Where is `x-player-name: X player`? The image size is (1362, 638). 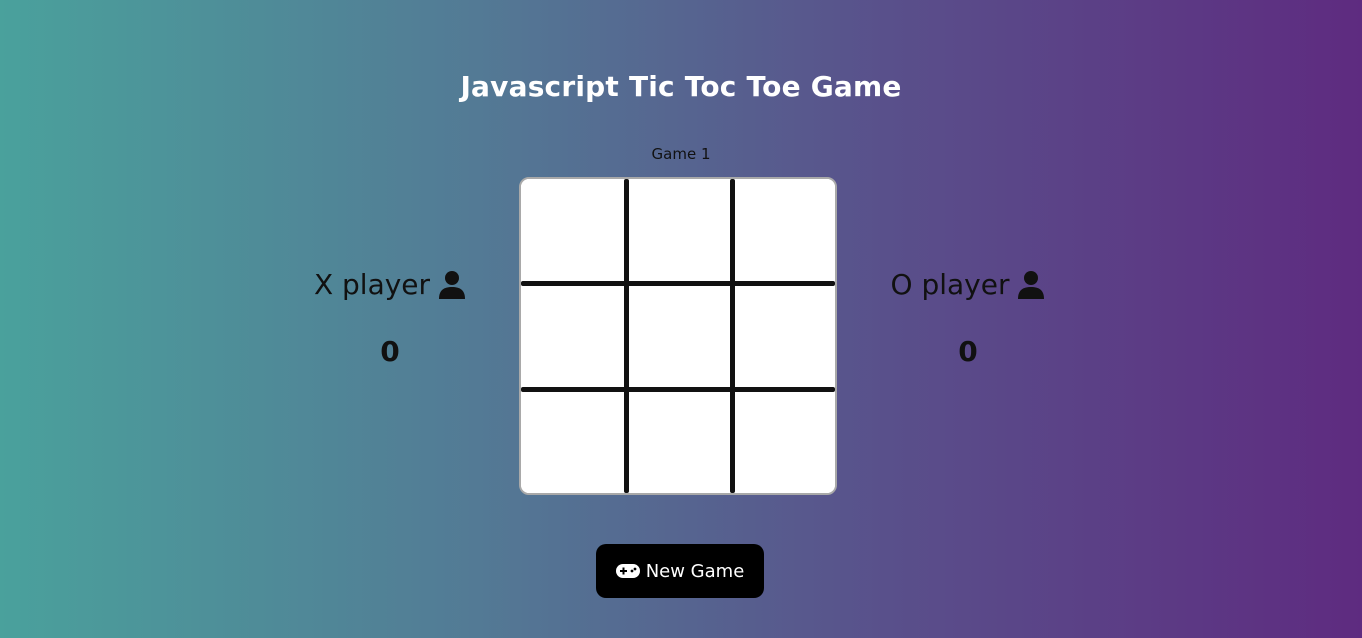 x-player-name: X player is located at coordinates (372, 284).